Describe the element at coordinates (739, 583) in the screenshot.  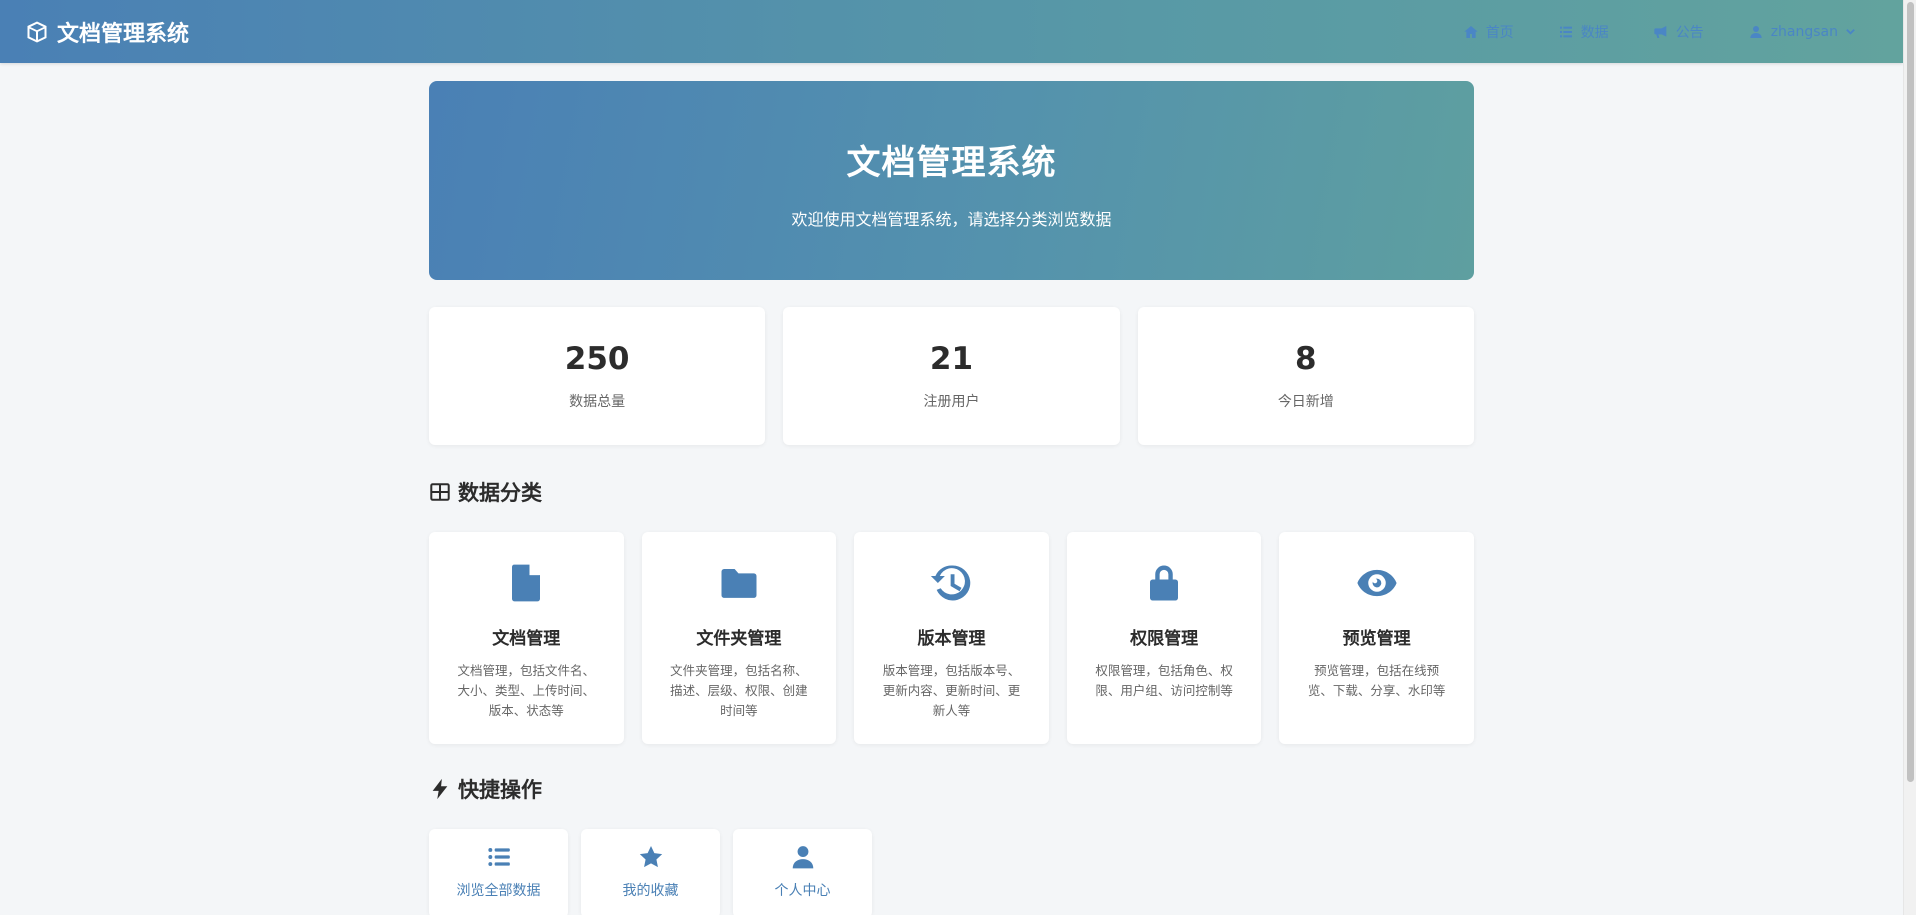
I see `folder-icon` at that location.